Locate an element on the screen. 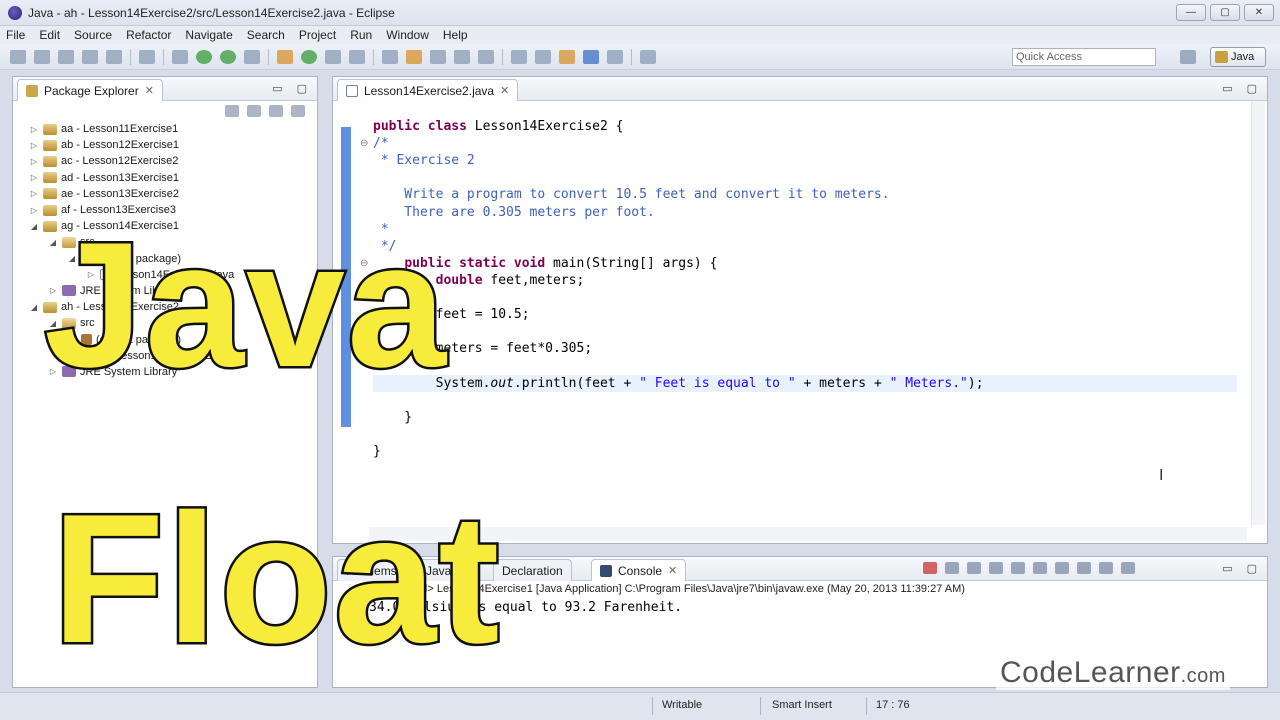 The width and height of the screenshot is (1280, 720). terminate-icon is located at coordinates (930, 568).